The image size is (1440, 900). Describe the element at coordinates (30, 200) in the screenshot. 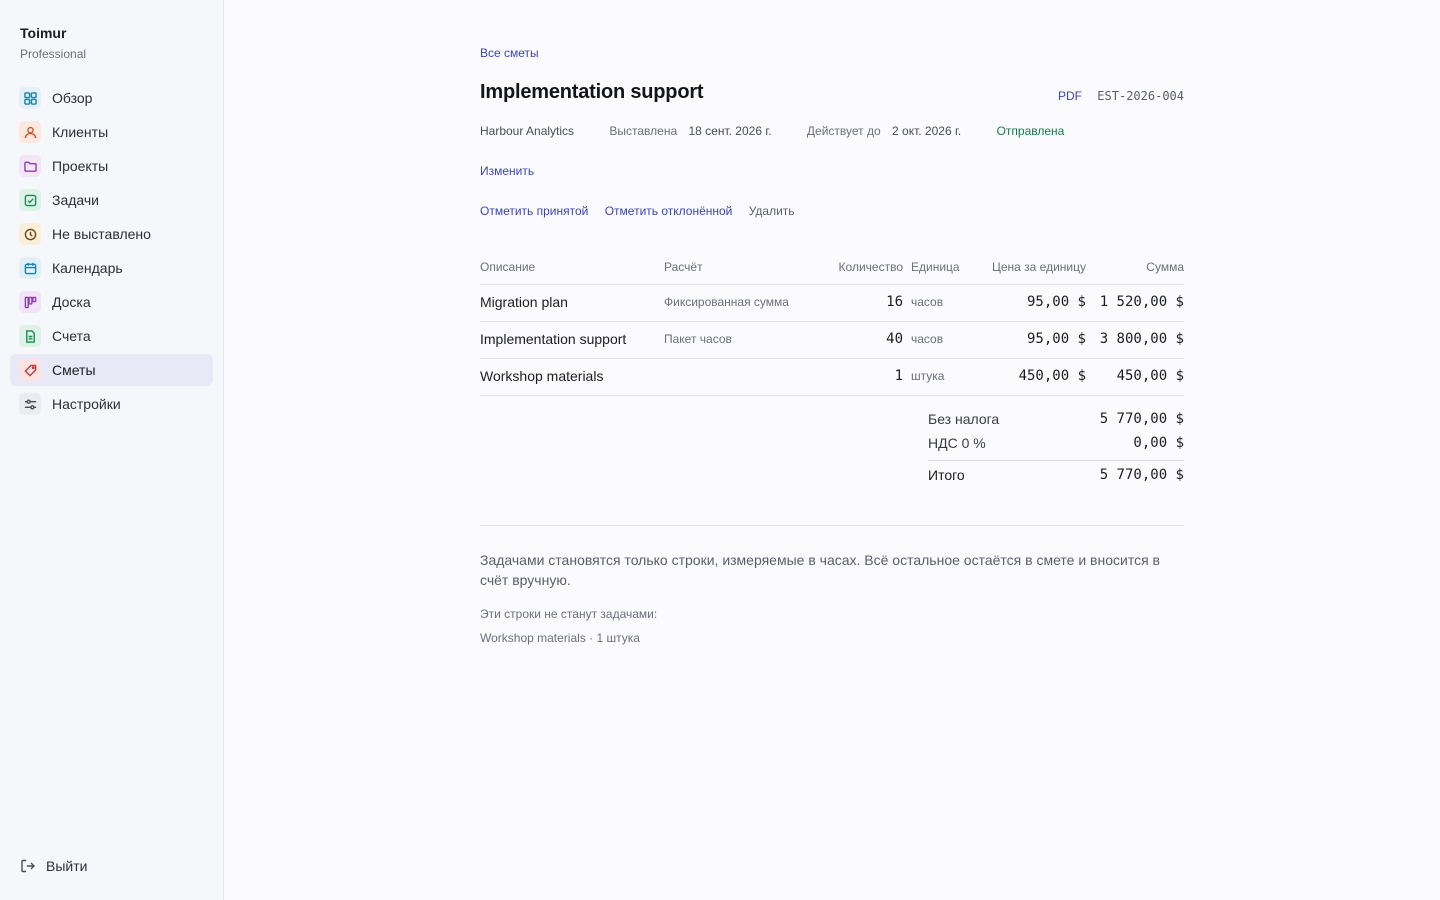

I see `checkbox-icon` at that location.